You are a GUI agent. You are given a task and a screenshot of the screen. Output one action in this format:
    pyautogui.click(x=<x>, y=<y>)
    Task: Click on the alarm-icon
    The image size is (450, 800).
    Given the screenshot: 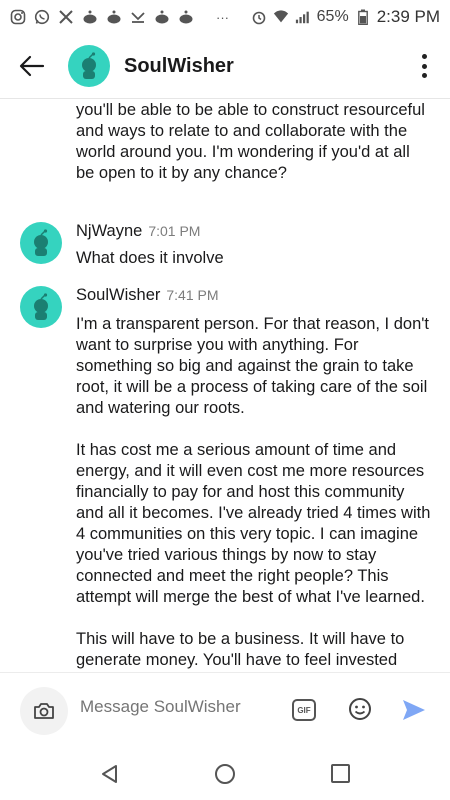 What is the action you would take?
    pyautogui.click(x=259, y=17)
    